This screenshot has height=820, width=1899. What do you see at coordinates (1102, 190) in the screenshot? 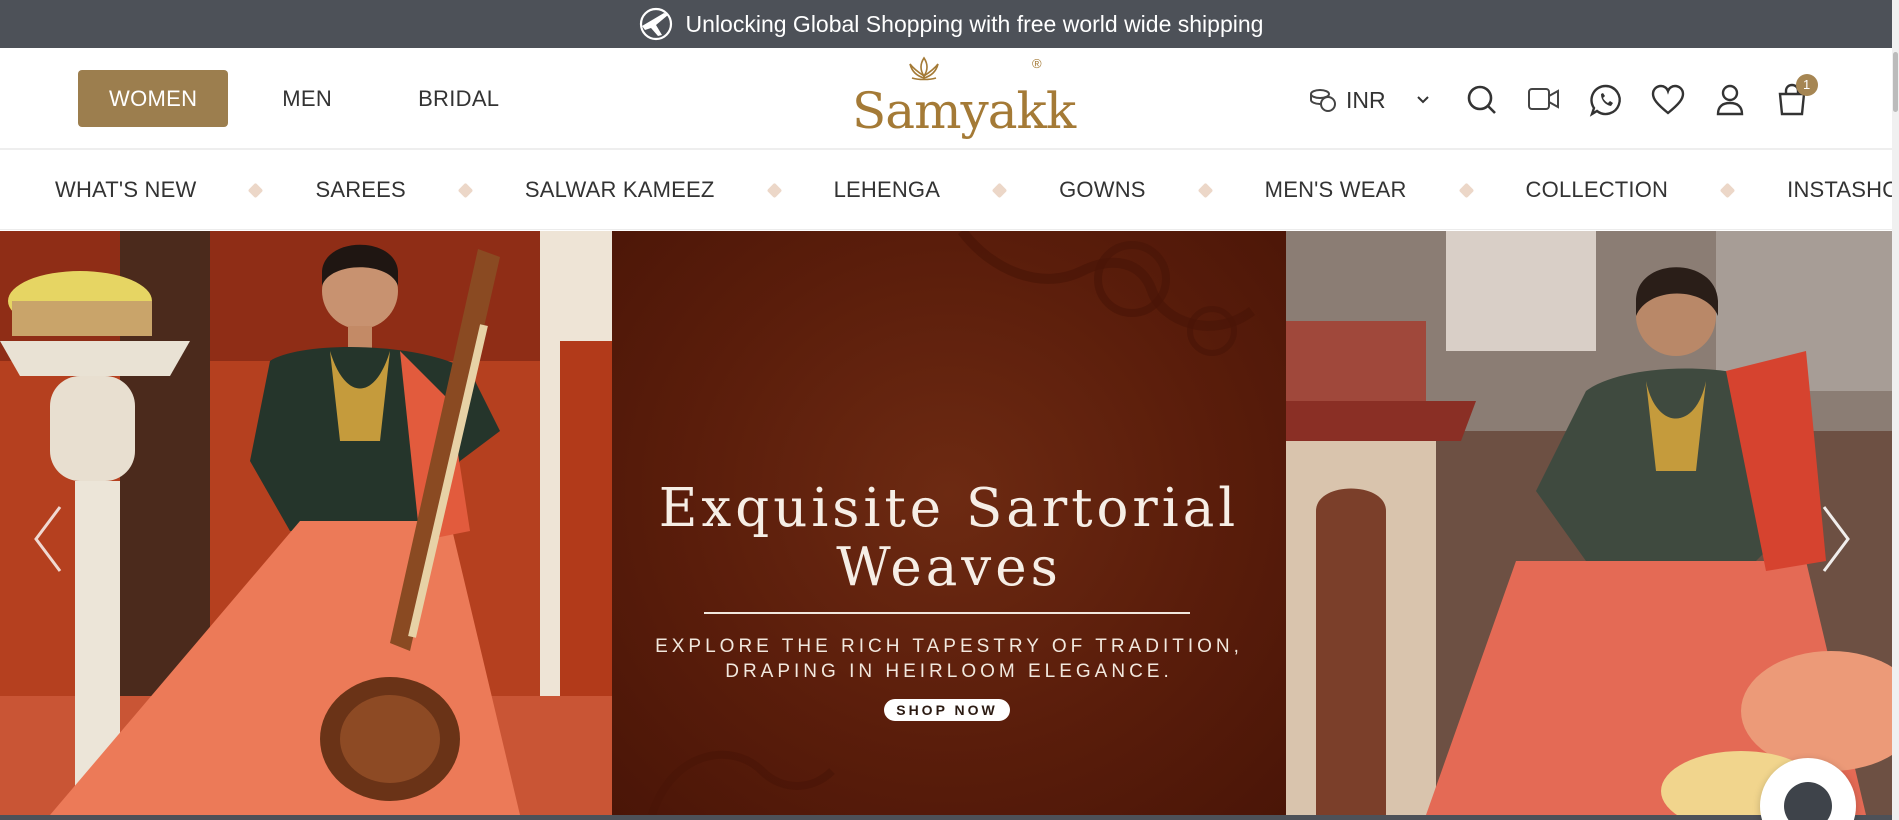
I see `nav-gowns: GOWNS` at bounding box center [1102, 190].